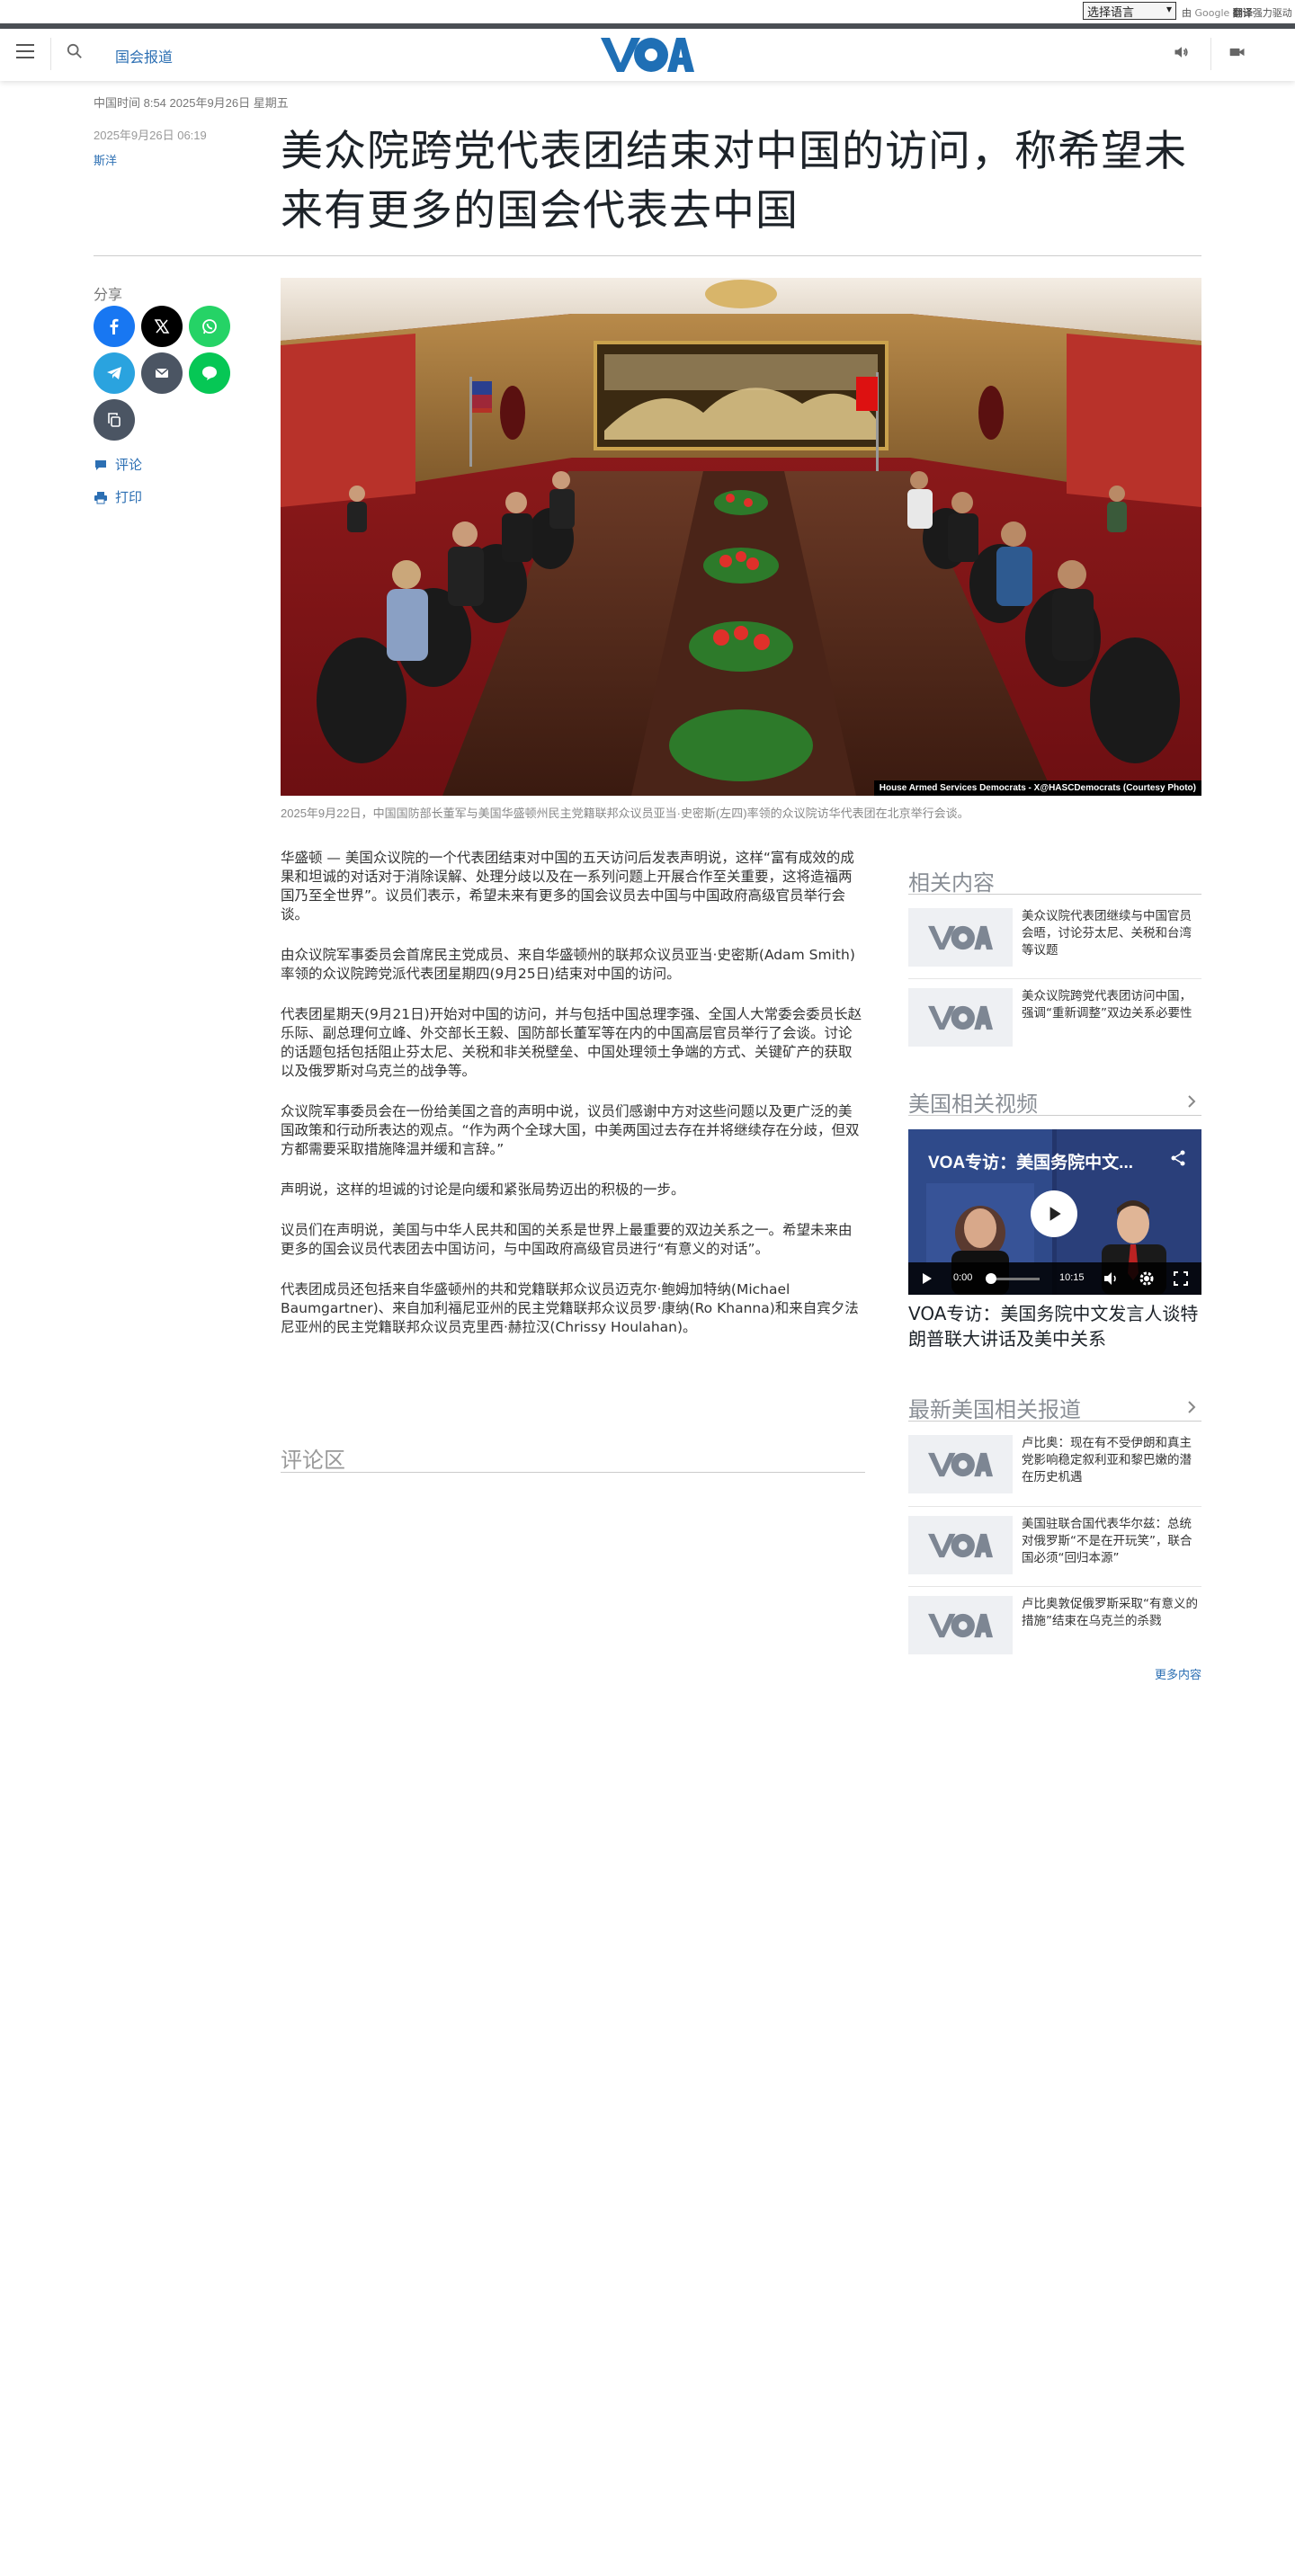 The image size is (1295, 2576). I want to click on print-link: 打印, so click(118, 496).